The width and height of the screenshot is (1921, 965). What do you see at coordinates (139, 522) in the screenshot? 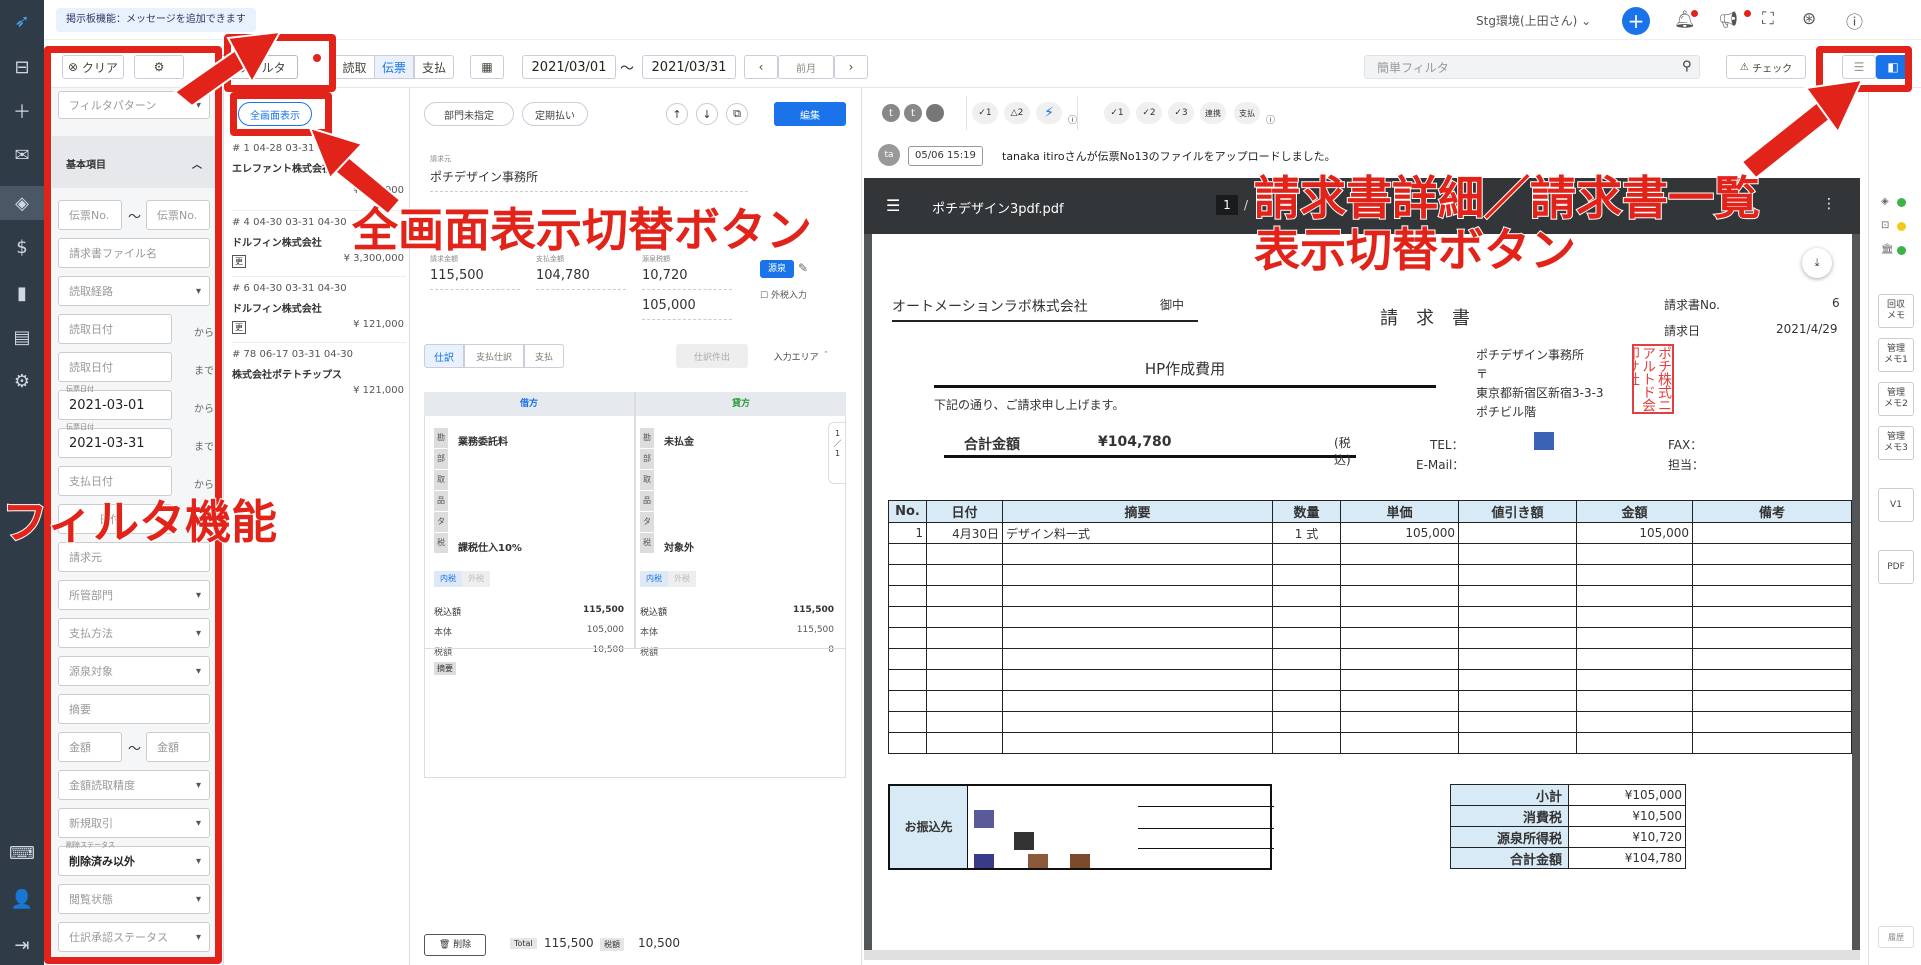
I see `annotation-filter-text: フィルタ機能` at bounding box center [139, 522].